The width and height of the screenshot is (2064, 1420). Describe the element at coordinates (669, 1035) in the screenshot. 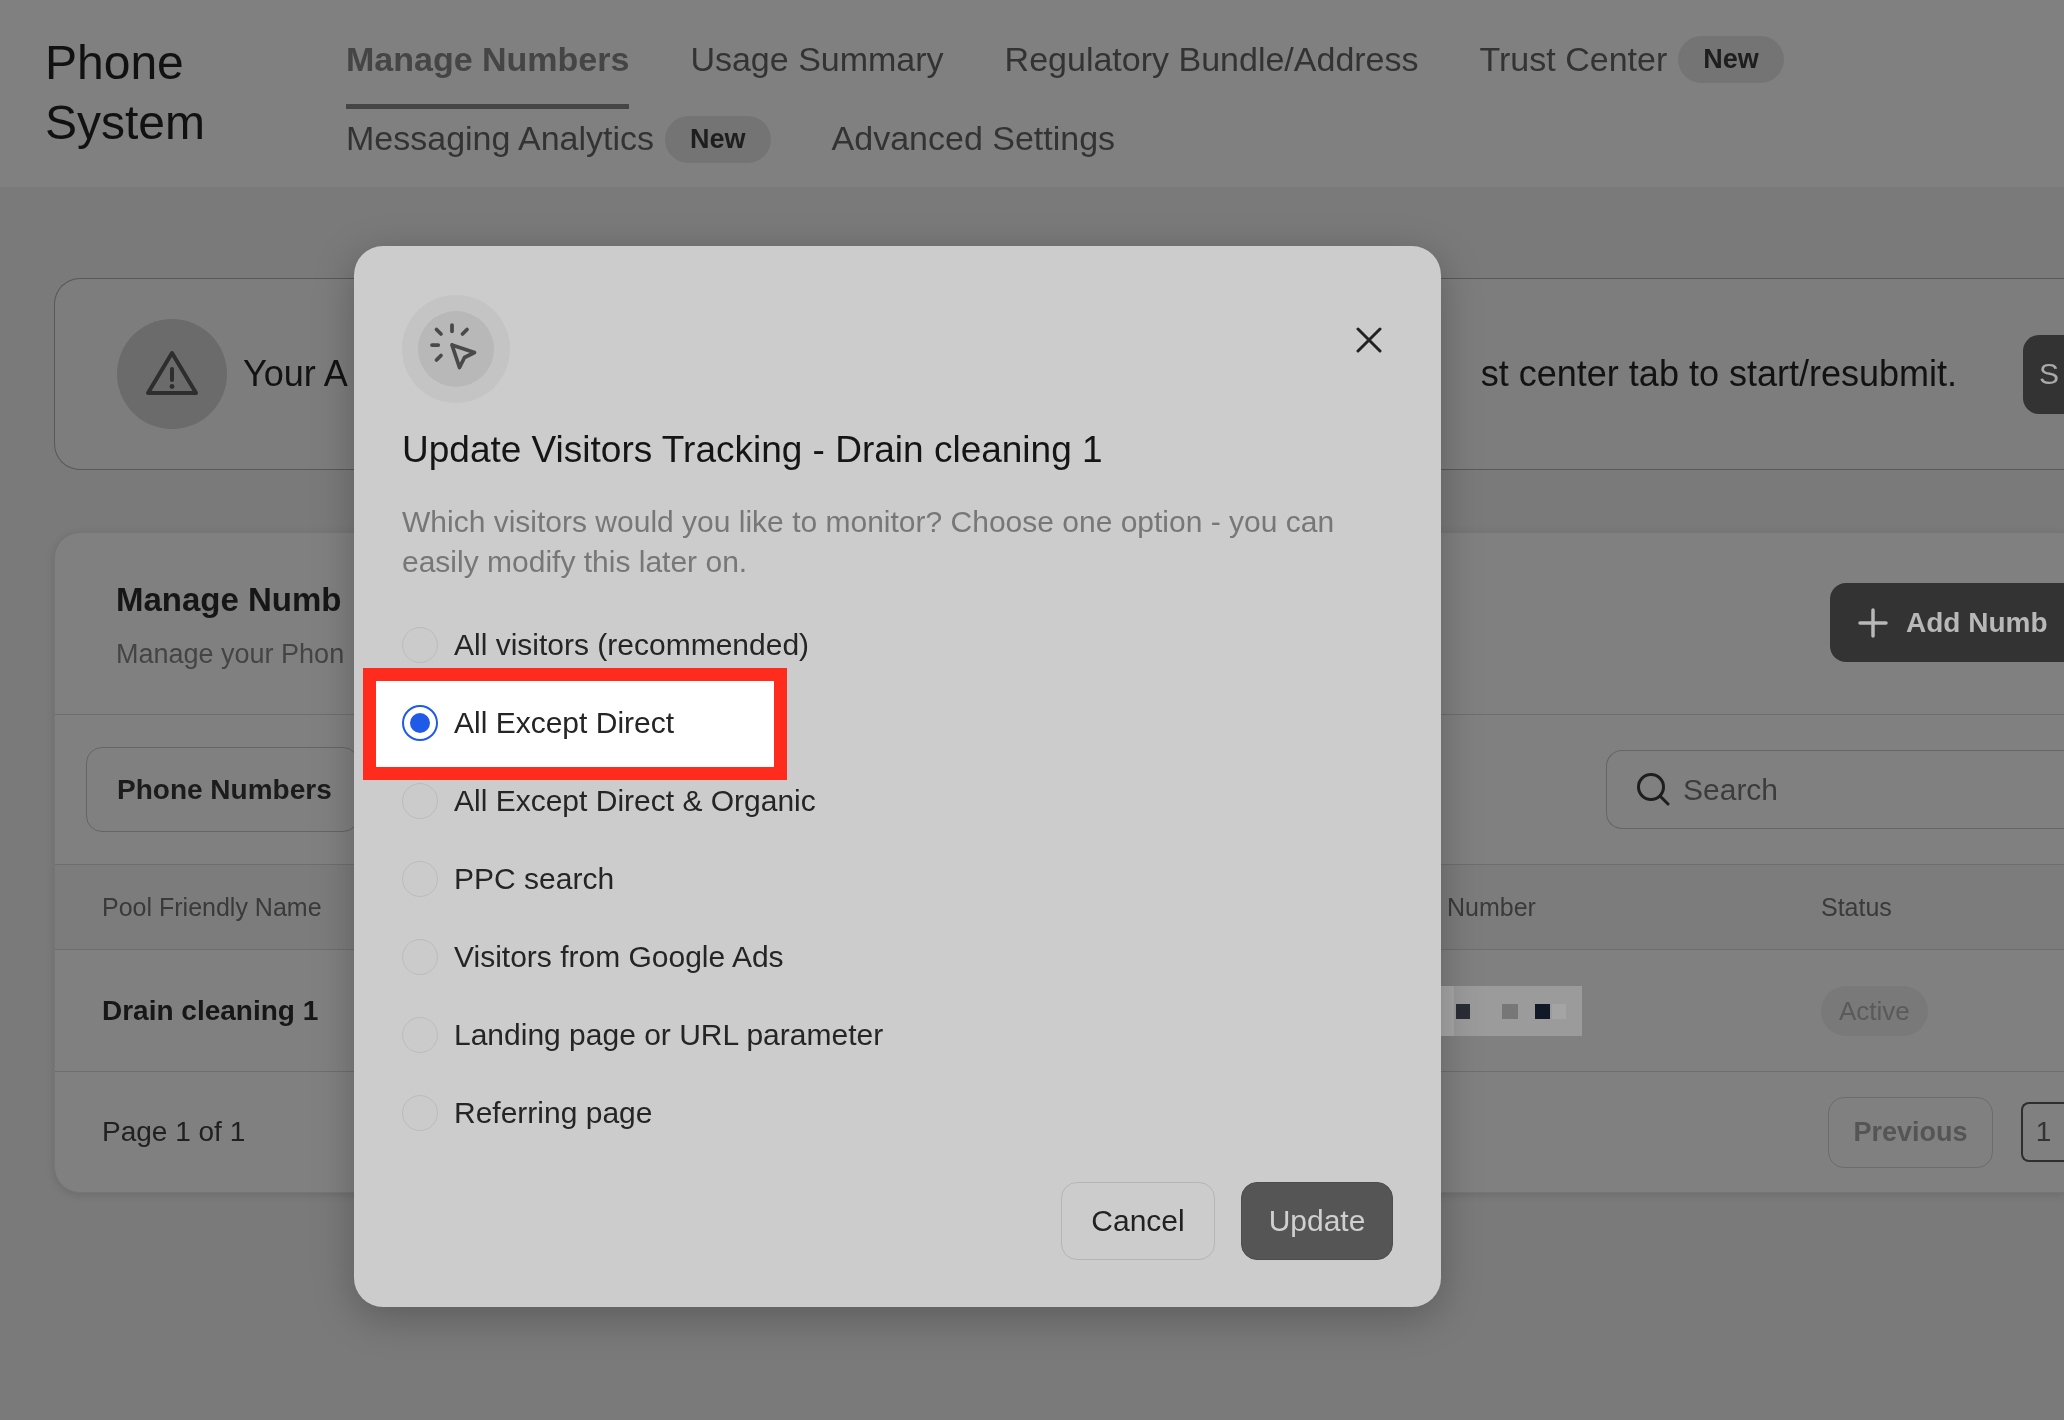

I see `option-label: Landing page or URL parameter` at that location.